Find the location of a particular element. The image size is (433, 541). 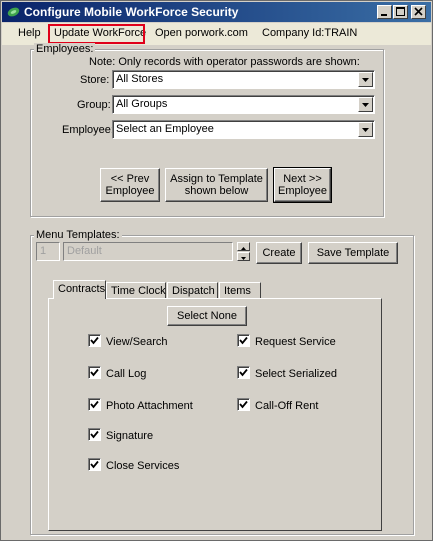

checkbox-call-log is located at coordinates (94, 372).